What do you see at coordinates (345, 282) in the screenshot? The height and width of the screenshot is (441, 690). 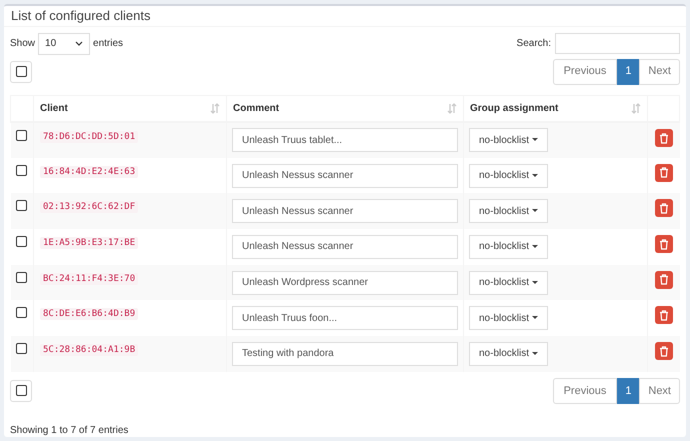 I see `comment-field: Unleash Wordpress scanner` at bounding box center [345, 282].